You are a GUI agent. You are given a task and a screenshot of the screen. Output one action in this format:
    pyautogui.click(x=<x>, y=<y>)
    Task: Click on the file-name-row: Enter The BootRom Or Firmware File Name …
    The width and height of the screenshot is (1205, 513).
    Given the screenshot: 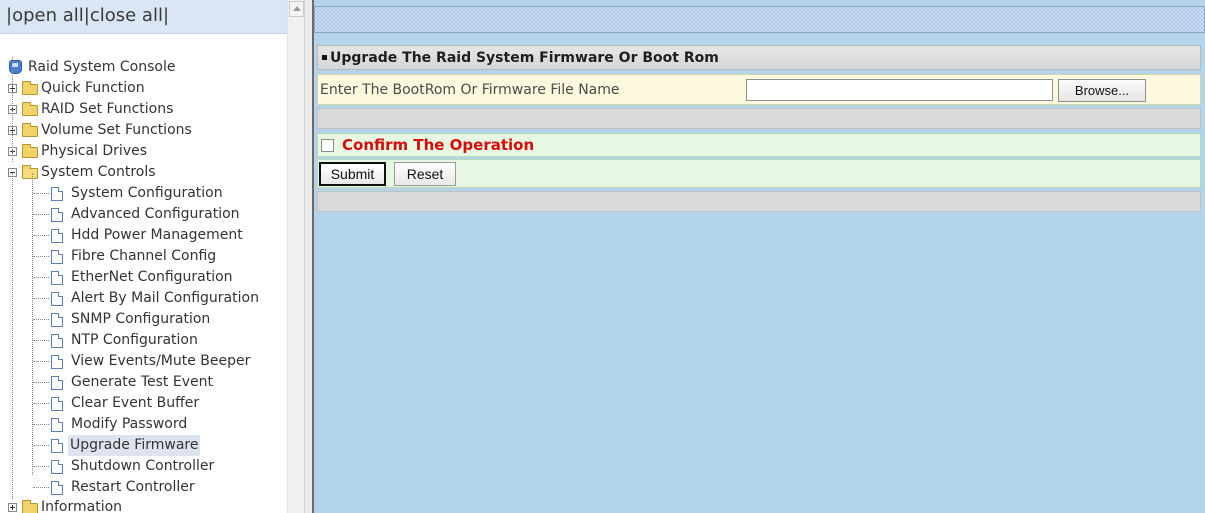 What is the action you would take?
    pyautogui.click(x=759, y=89)
    